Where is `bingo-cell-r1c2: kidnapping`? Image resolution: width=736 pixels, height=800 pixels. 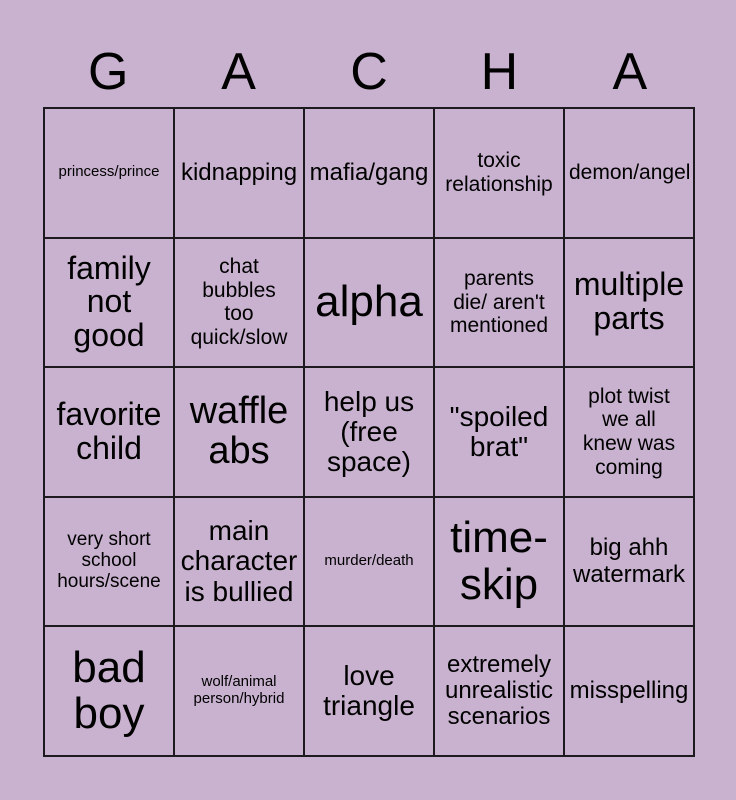
bingo-cell-r1c2: kidnapping is located at coordinates (240, 174).